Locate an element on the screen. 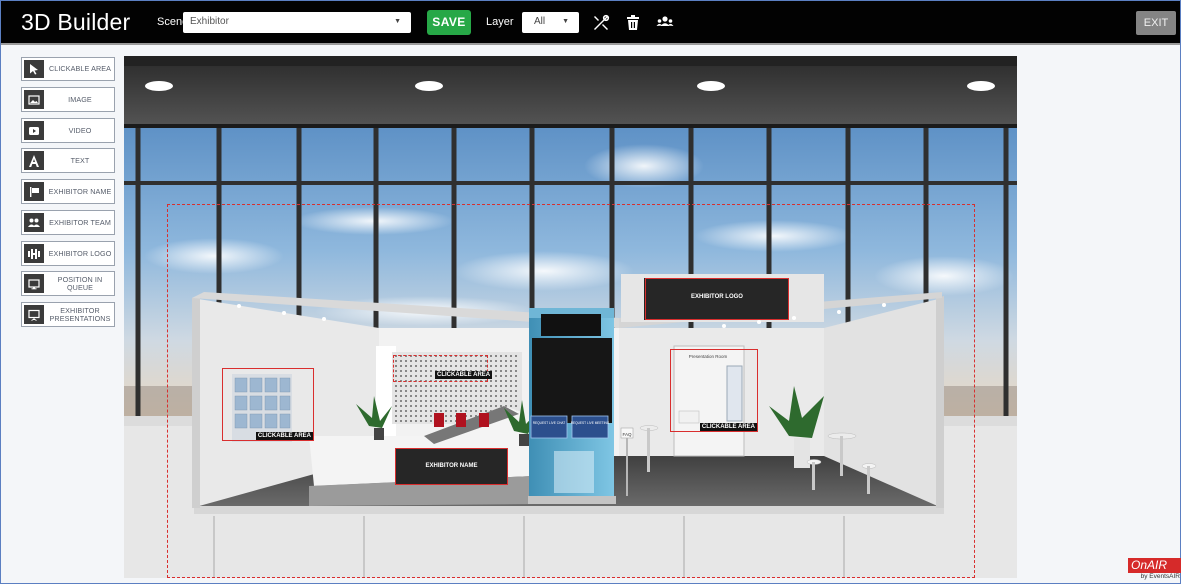 The width and height of the screenshot is (1181, 584). onair-logo-sub: by EventsAIR is located at coordinates (1160, 576).